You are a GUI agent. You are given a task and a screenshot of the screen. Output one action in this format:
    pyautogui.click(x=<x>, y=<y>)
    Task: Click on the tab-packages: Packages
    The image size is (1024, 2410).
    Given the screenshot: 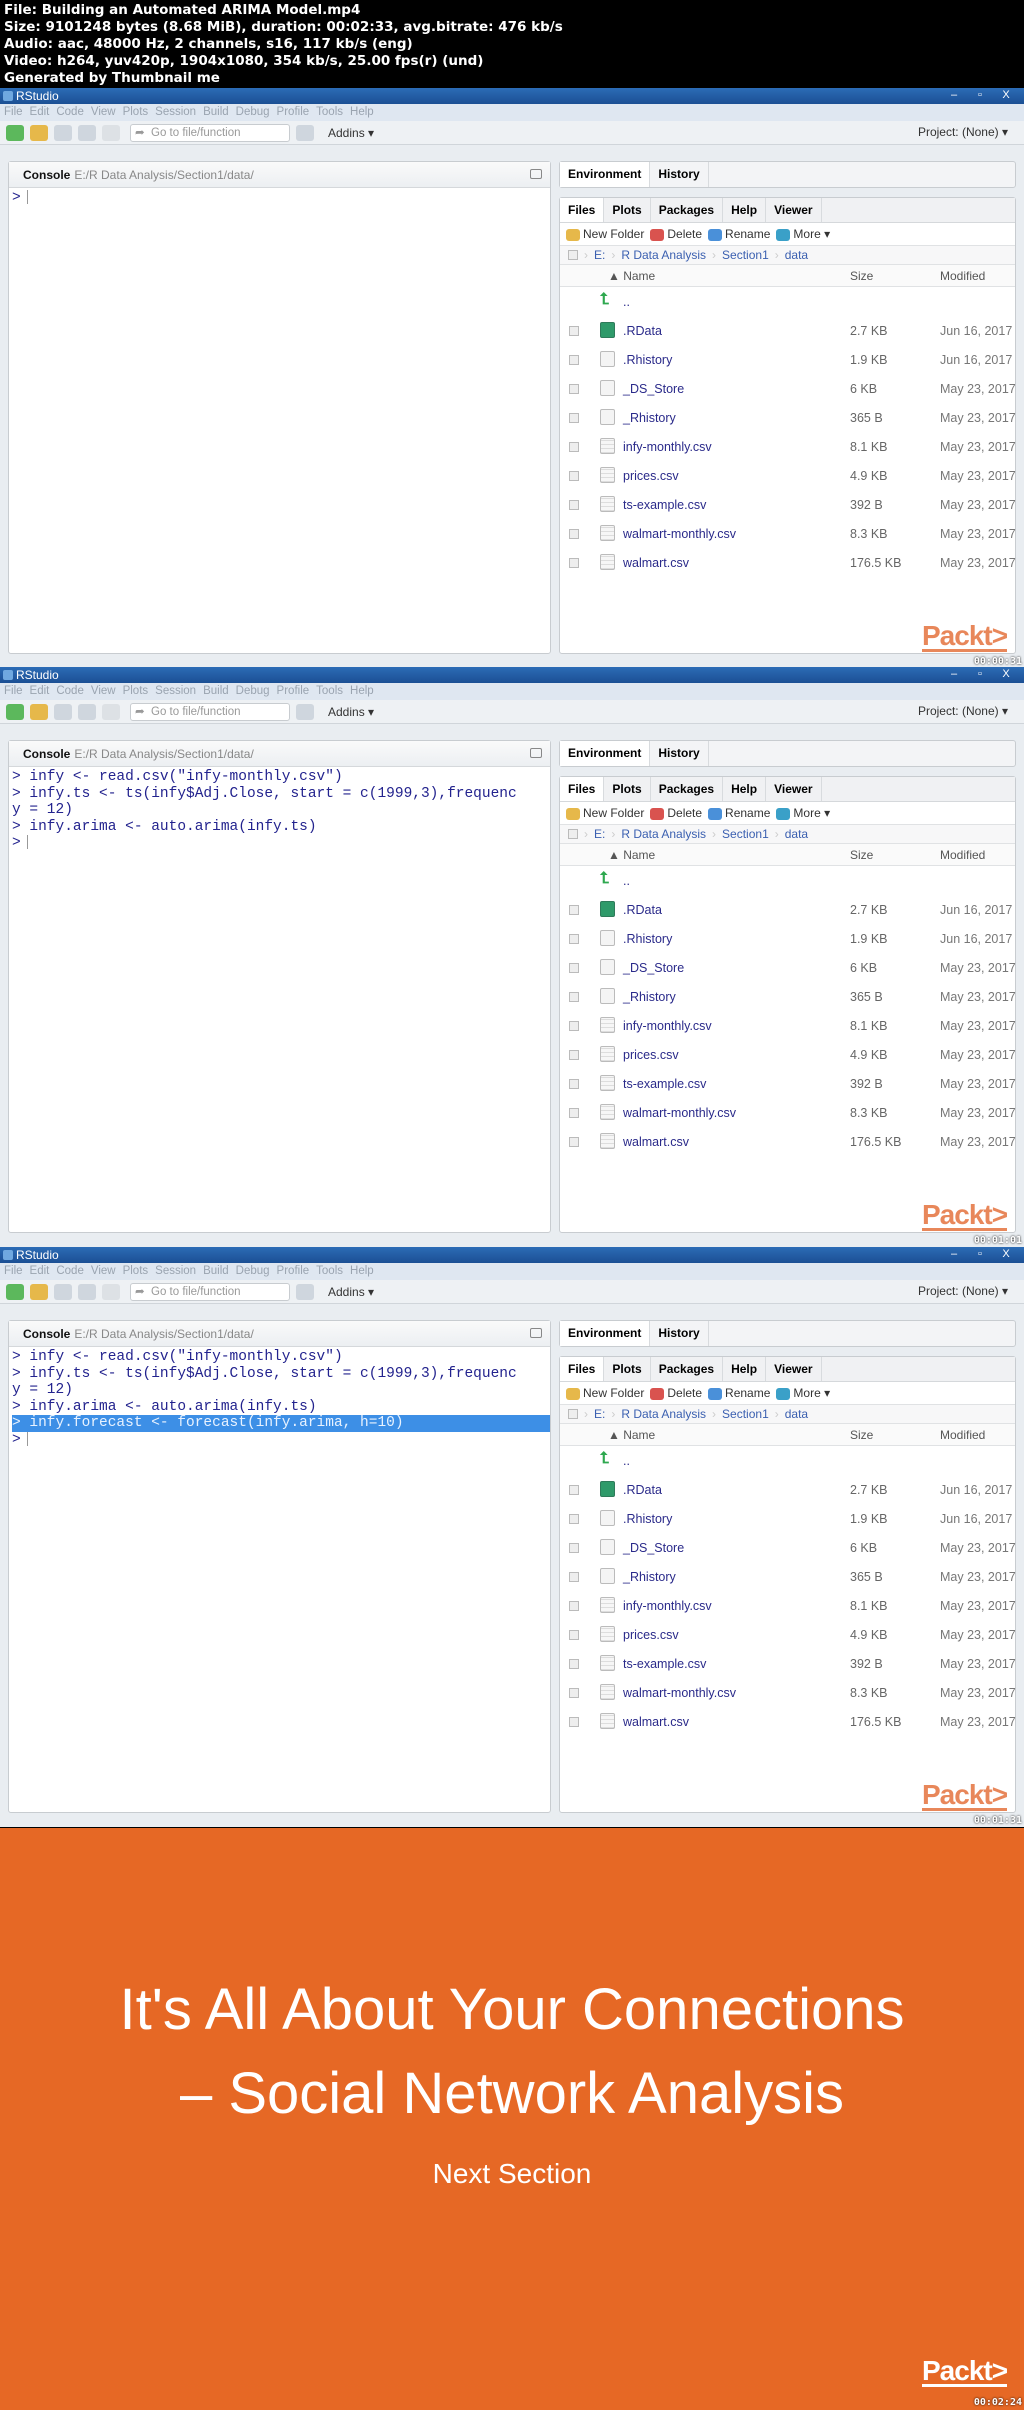 What is the action you would take?
    pyautogui.click(x=687, y=1369)
    